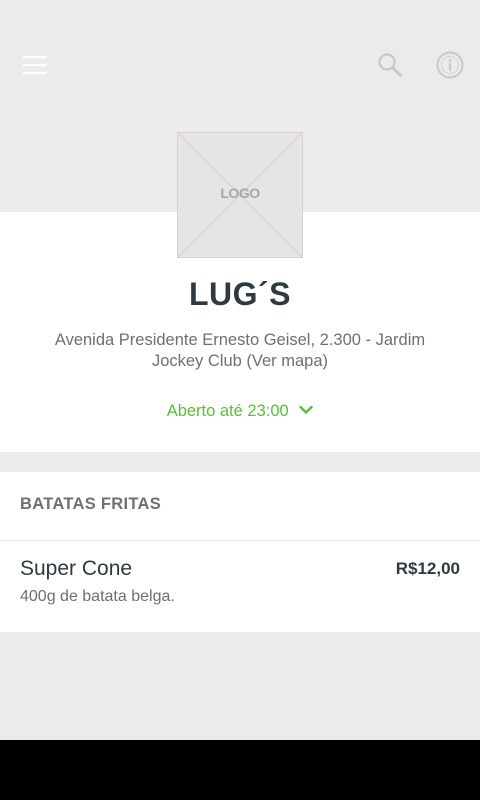 Image resolution: width=480 pixels, height=800 pixels. What do you see at coordinates (97, 596) in the screenshot?
I see `menu-item-description: 400g de batata belga.` at bounding box center [97, 596].